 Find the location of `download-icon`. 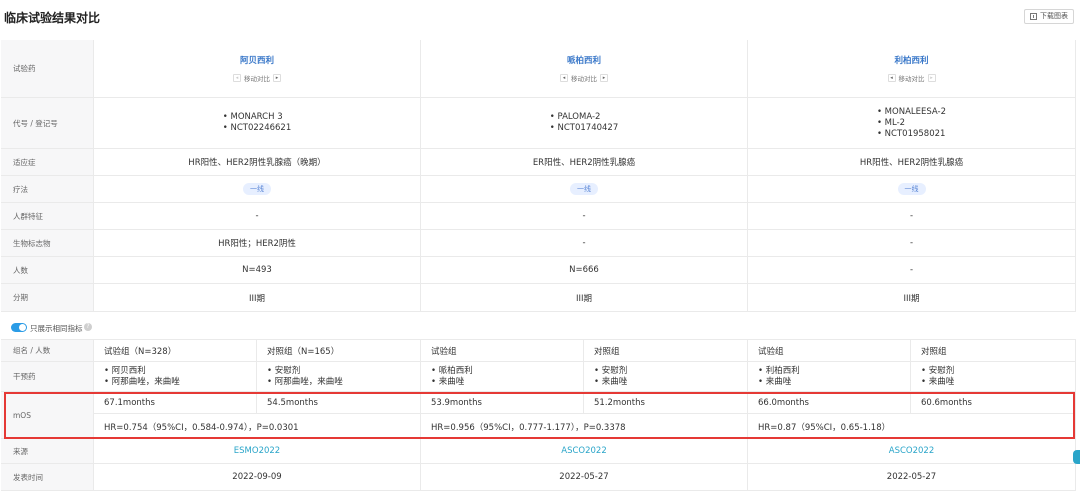

download-icon is located at coordinates (1033, 16).